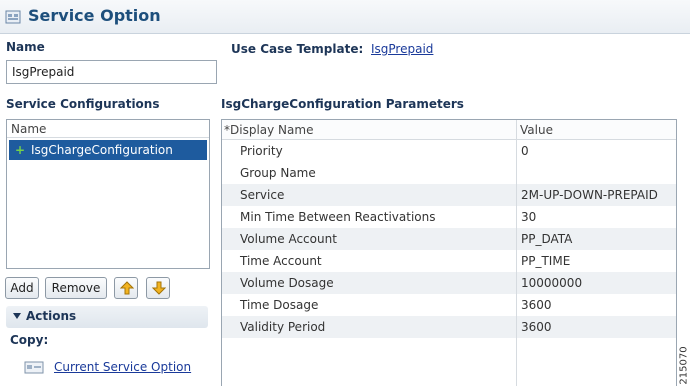 The height and width of the screenshot is (386, 690). Describe the element at coordinates (111, 72) in the screenshot. I see `name-input` at that location.